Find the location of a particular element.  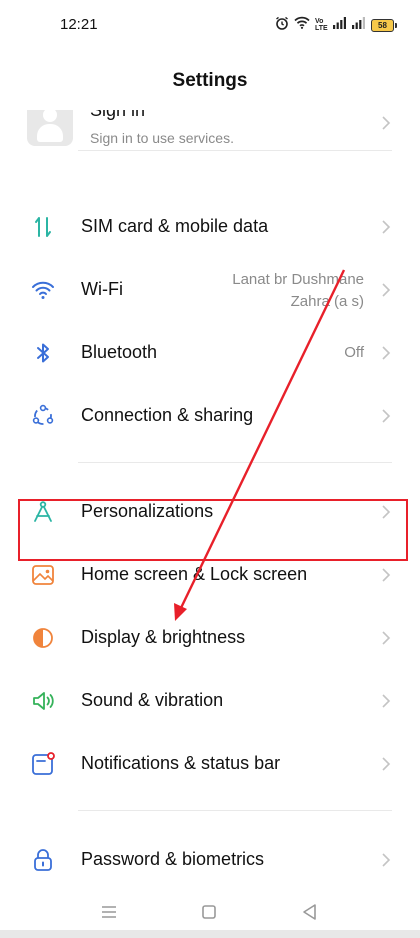

status-time: 12:21 is located at coordinates (79, 24).